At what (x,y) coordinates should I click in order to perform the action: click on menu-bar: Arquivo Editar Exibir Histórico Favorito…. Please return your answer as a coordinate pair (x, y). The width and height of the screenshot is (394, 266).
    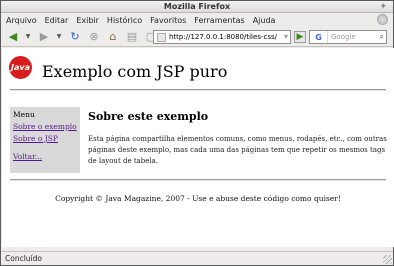
    Looking at the image, I should click on (197, 20).